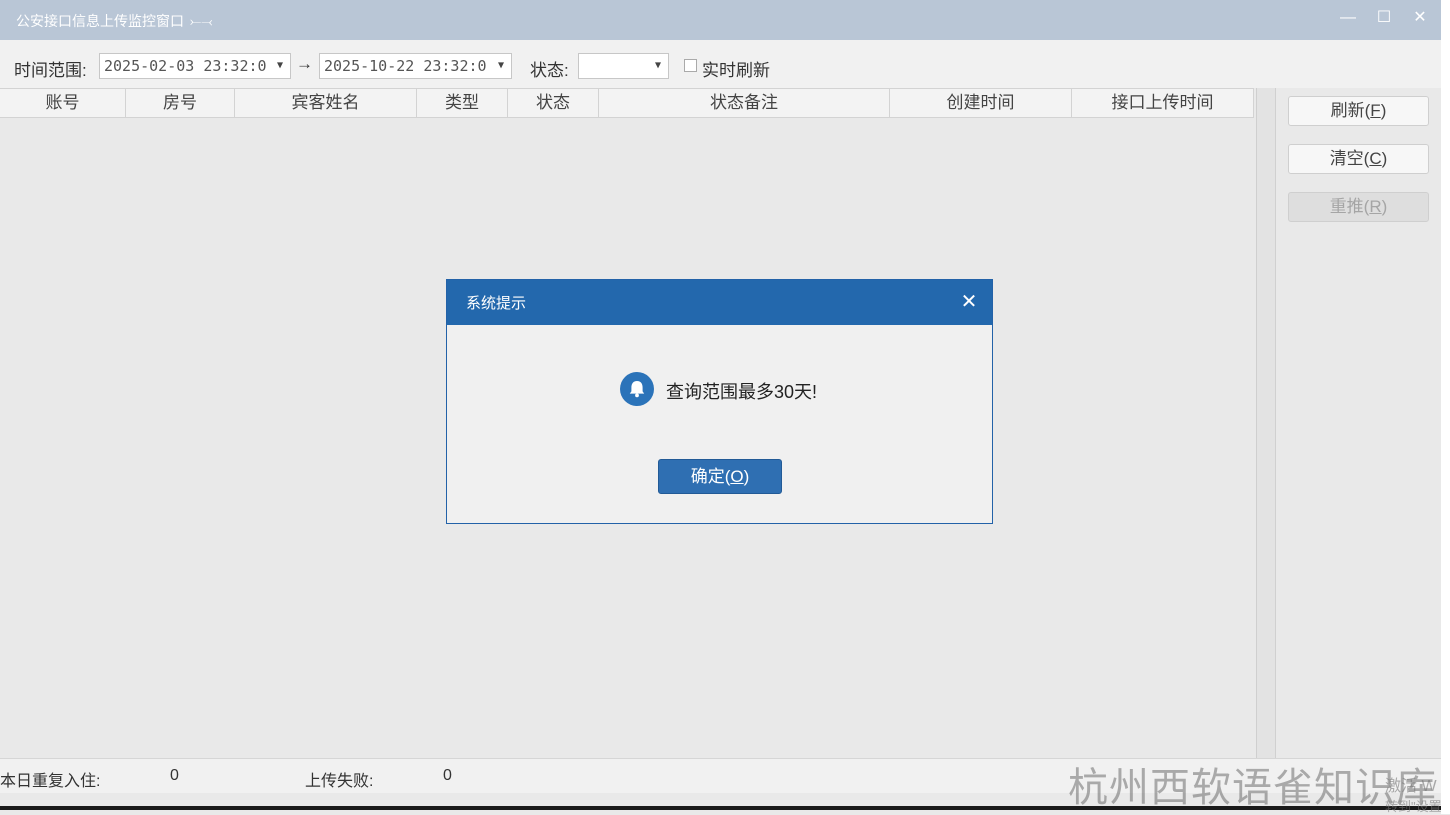 Image resolution: width=1450 pixels, height=815 pixels. I want to click on range-arrow-icon: →, so click(304, 63).